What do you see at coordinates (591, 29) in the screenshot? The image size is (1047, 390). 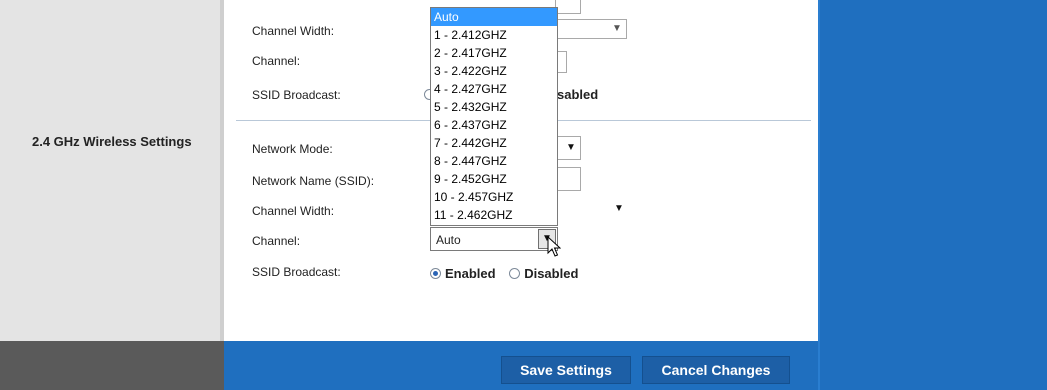 I see `upper-channel-width-select: ▼` at bounding box center [591, 29].